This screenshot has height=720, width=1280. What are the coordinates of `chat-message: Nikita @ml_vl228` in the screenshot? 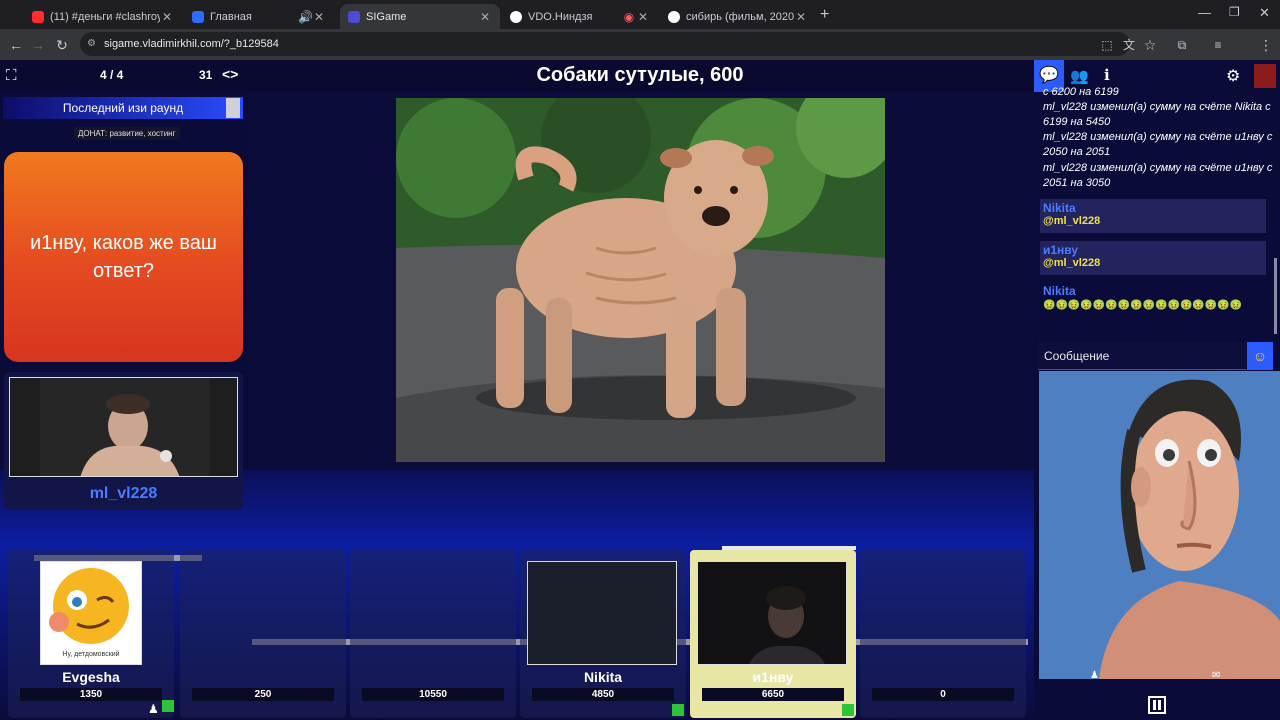 It's located at (1153, 216).